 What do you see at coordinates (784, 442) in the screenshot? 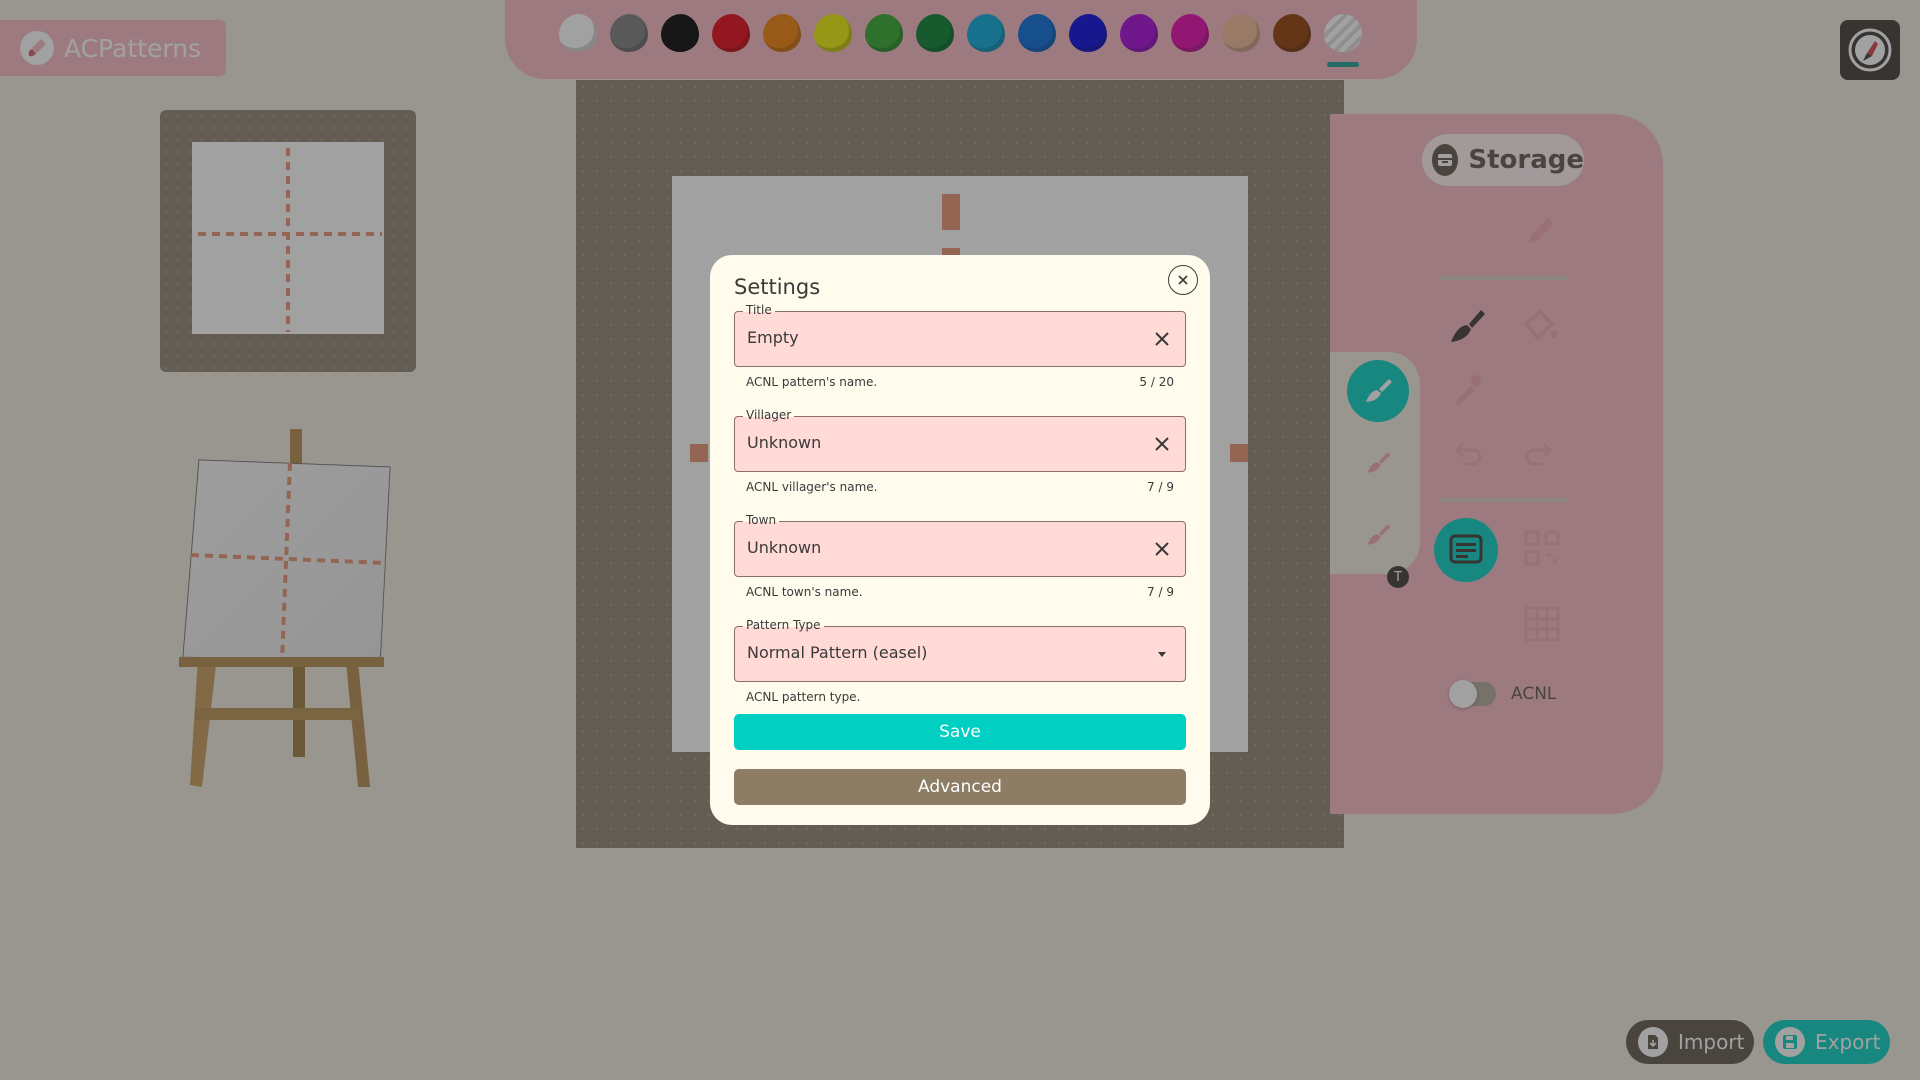
I see `villager-field-value: Unknown` at bounding box center [784, 442].